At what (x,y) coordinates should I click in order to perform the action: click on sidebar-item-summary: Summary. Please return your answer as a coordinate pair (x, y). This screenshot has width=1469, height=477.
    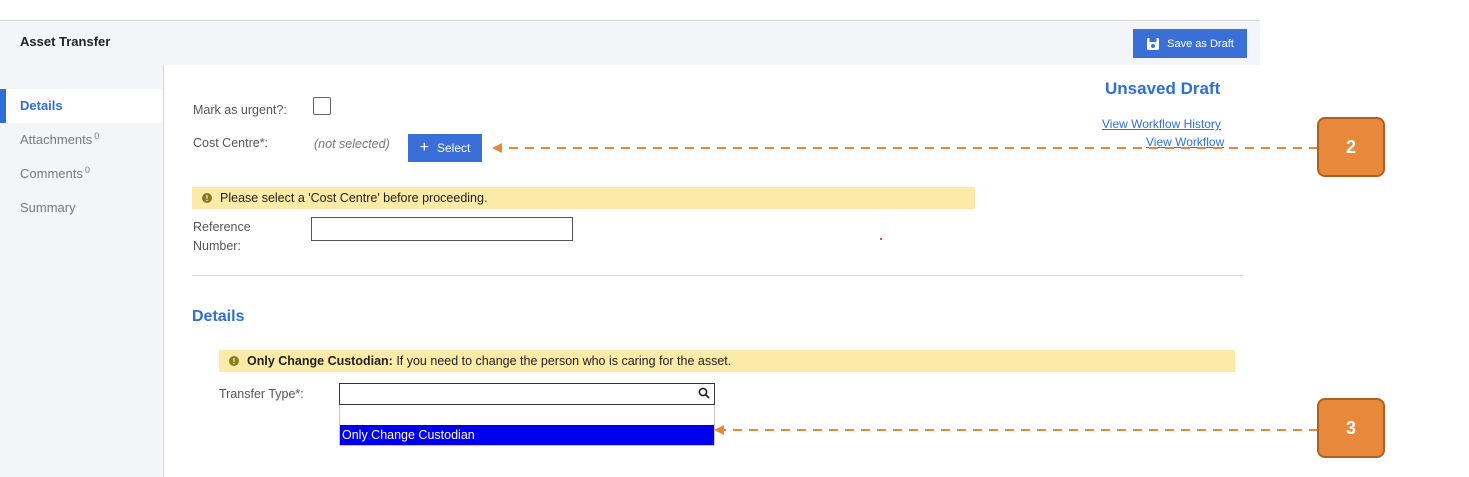
    Looking at the image, I should click on (81, 208).